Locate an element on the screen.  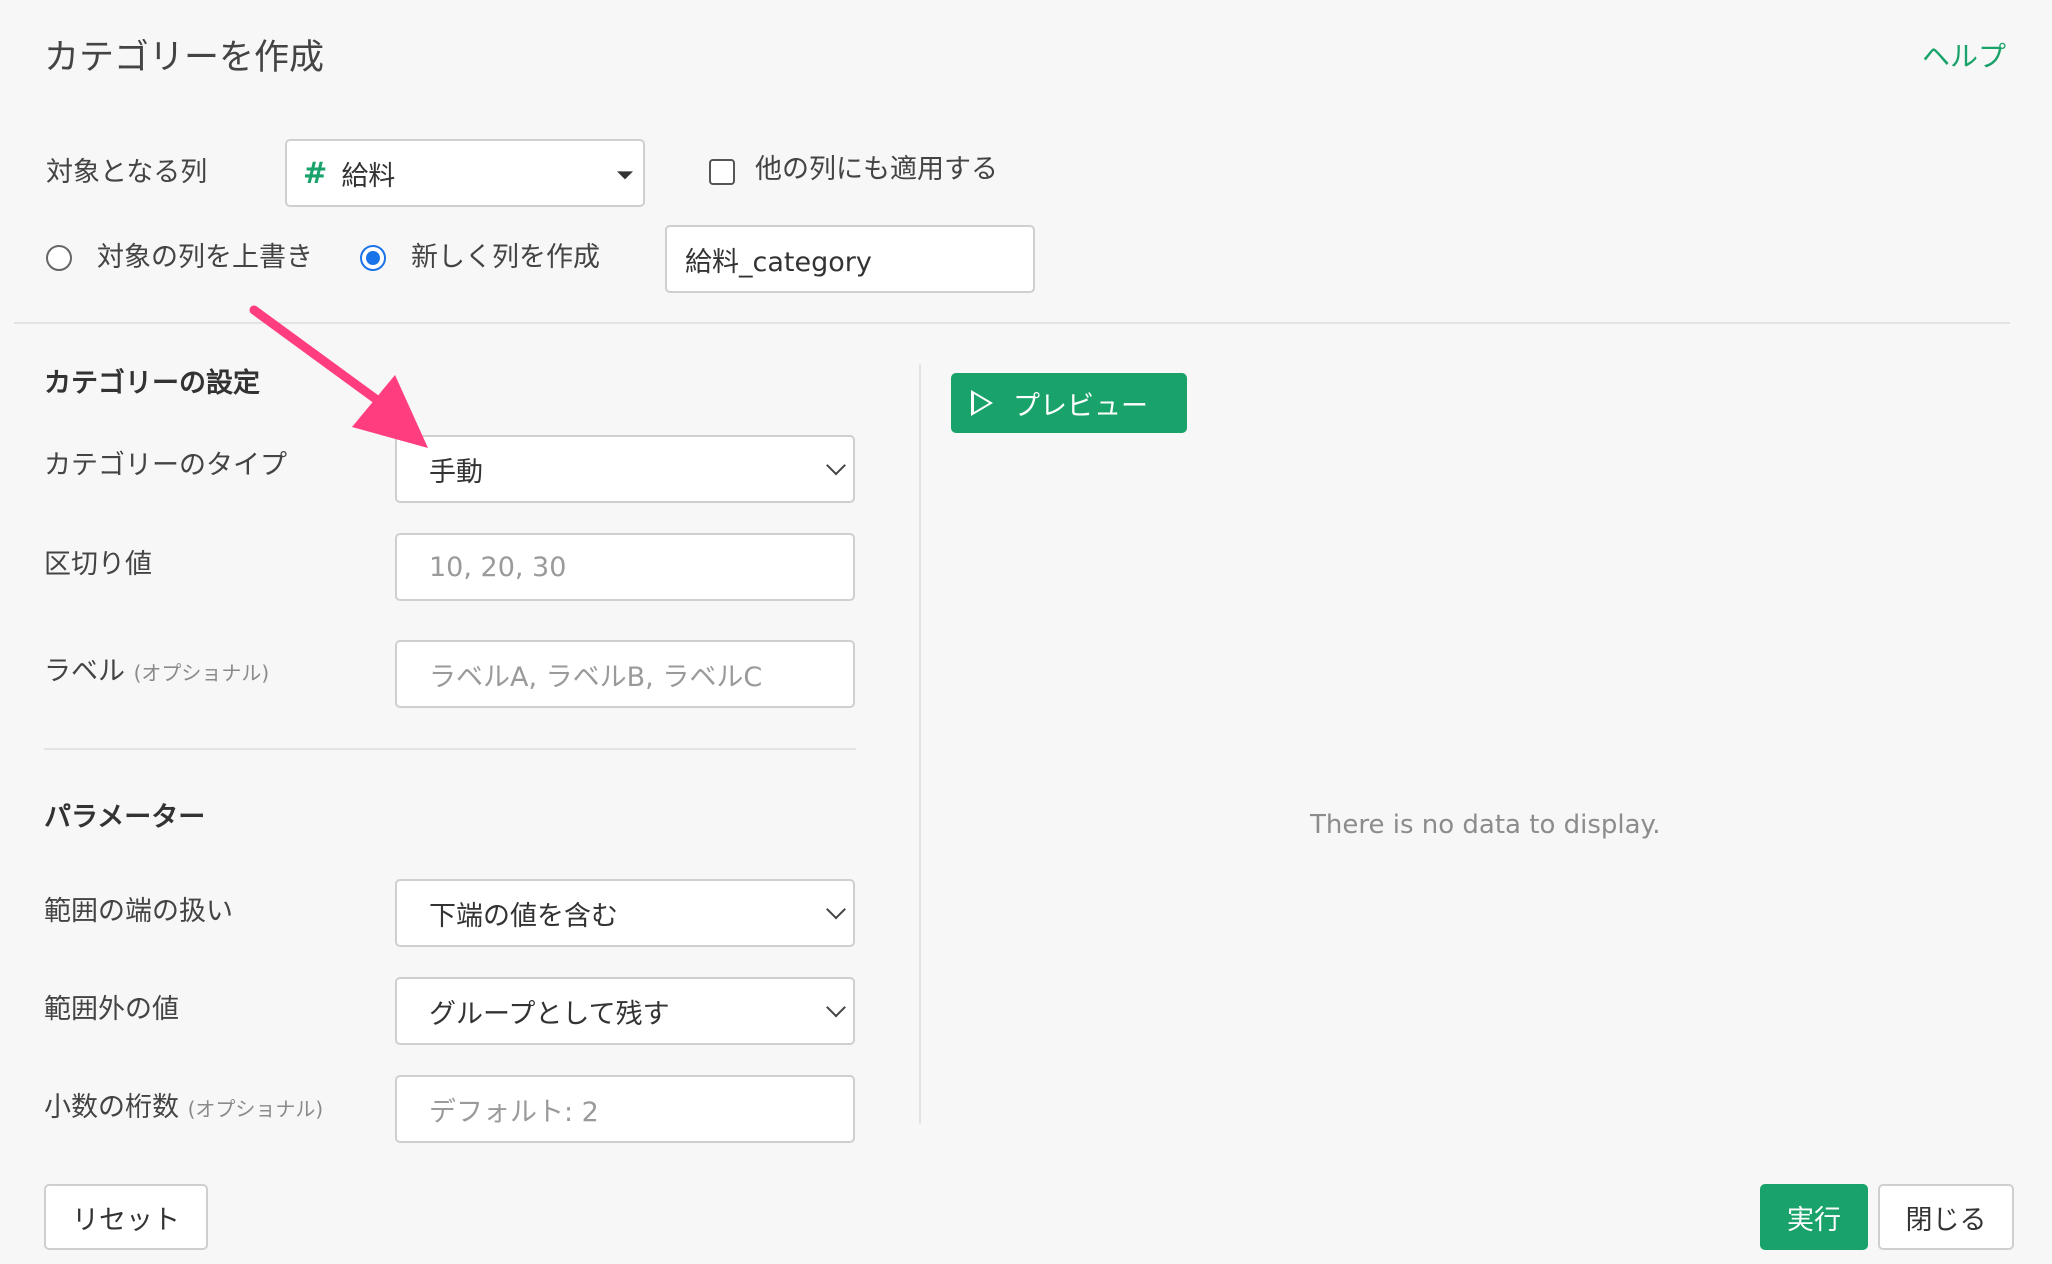
breaks-label: 区切り値 is located at coordinates (98, 564).